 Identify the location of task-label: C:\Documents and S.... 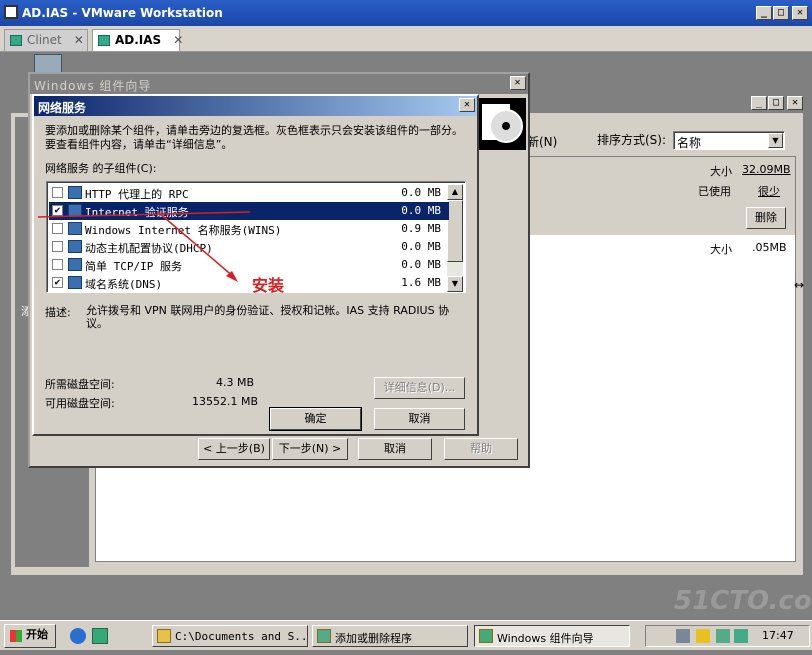
(241, 636).